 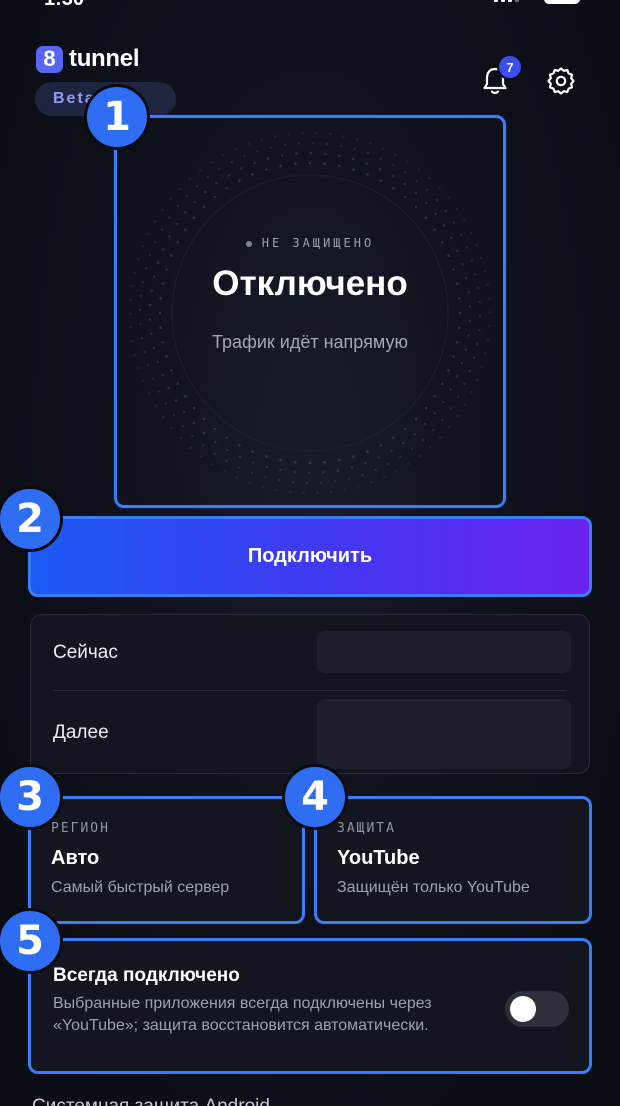 I want to click on protection-state-label: НЕ ЗАЩИЩЕНО, so click(x=318, y=243).